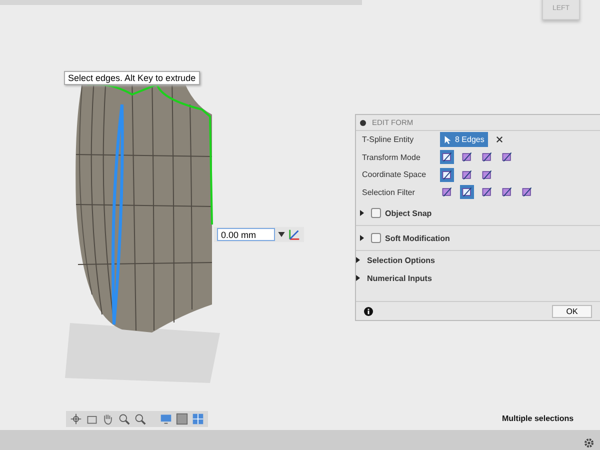 This screenshot has height=450, width=600. What do you see at coordinates (76, 419) in the screenshot?
I see `orbit-icon` at bounding box center [76, 419].